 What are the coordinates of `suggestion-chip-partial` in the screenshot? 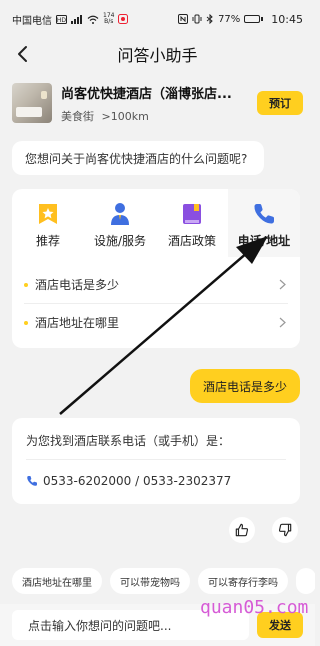 It's located at (305, 581).